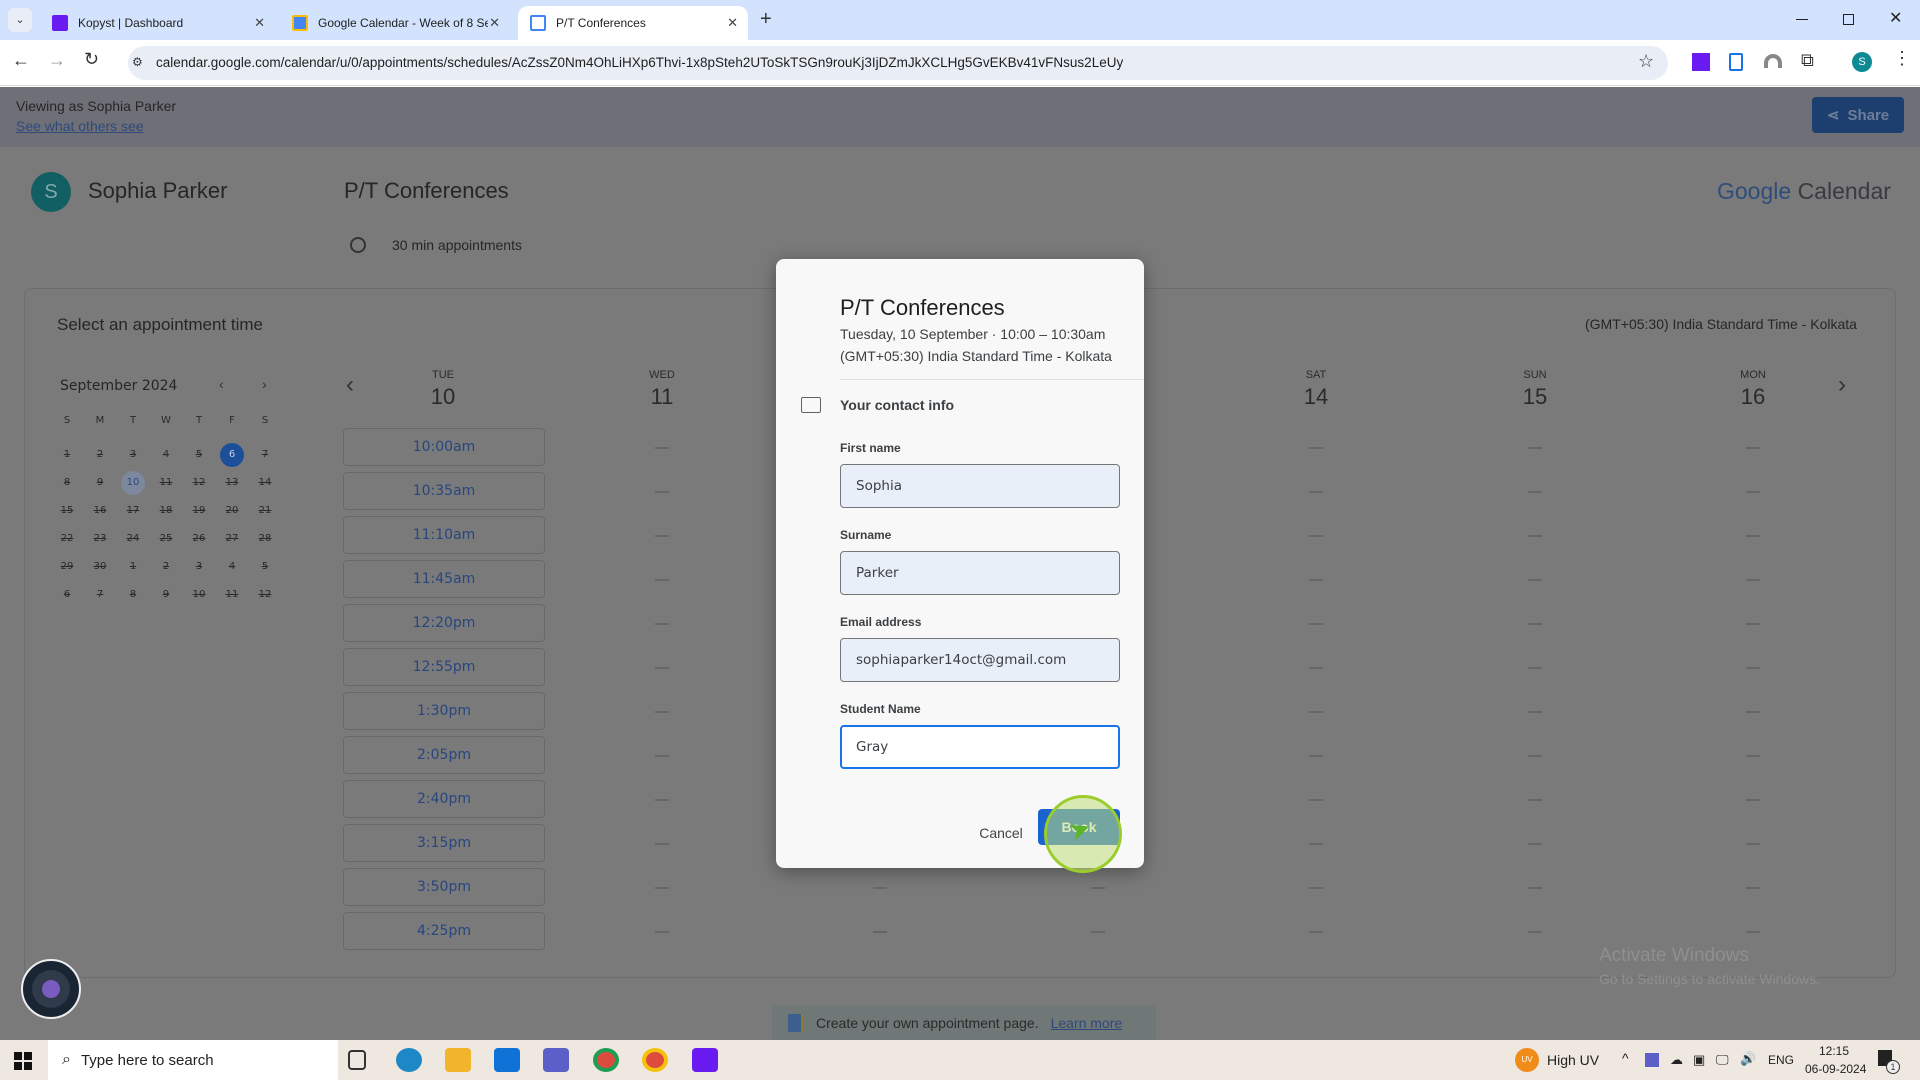 Image resolution: width=1920 pixels, height=1080 pixels. I want to click on recorder-button, so click(51, 989).